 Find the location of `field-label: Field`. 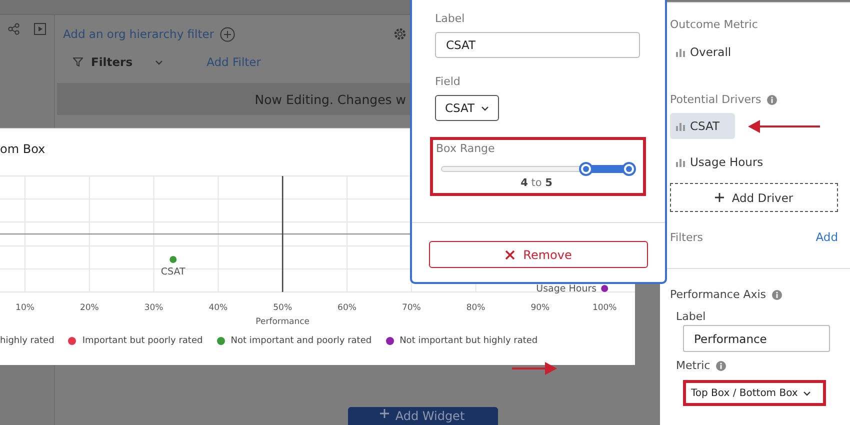

field-label: Field is located at coordinates (448, 81).